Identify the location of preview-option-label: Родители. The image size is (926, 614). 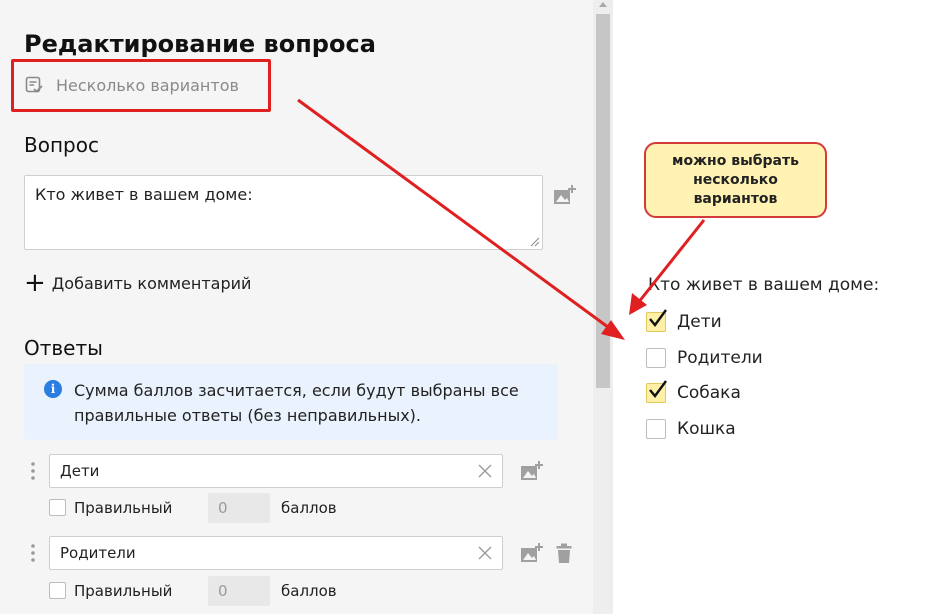
(720, 358).